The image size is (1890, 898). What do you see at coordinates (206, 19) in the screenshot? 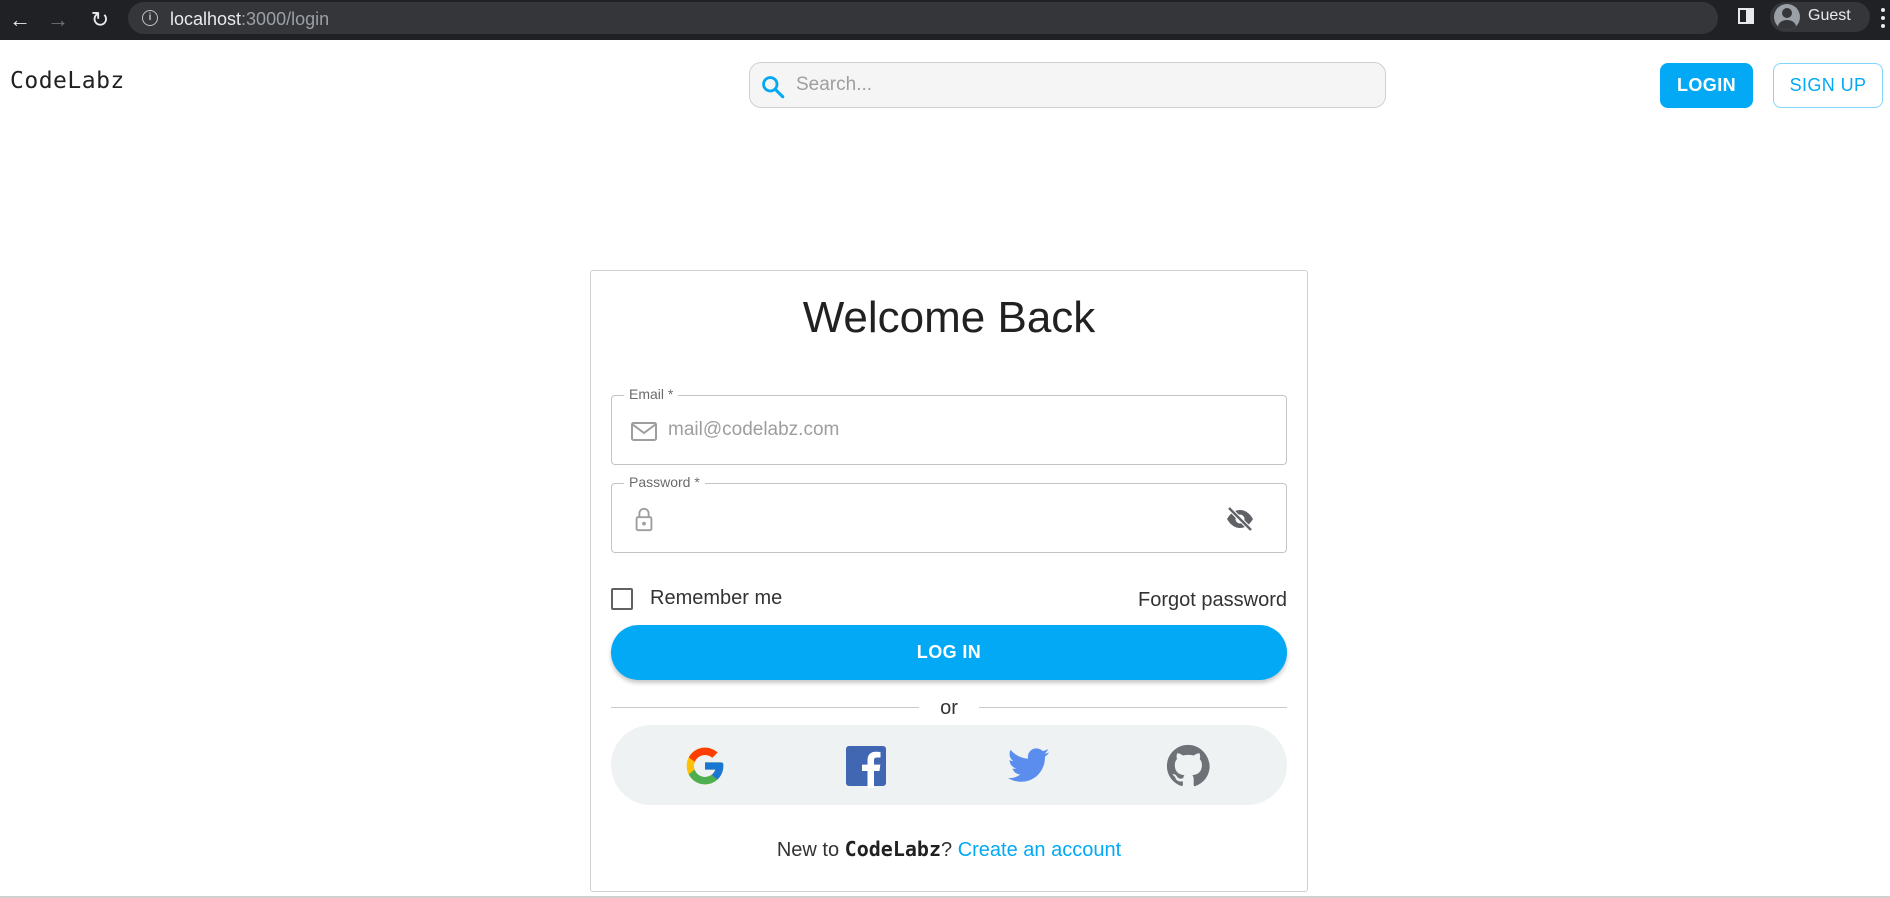
I see `url-host: localhost` at bounding box center [206, 19].